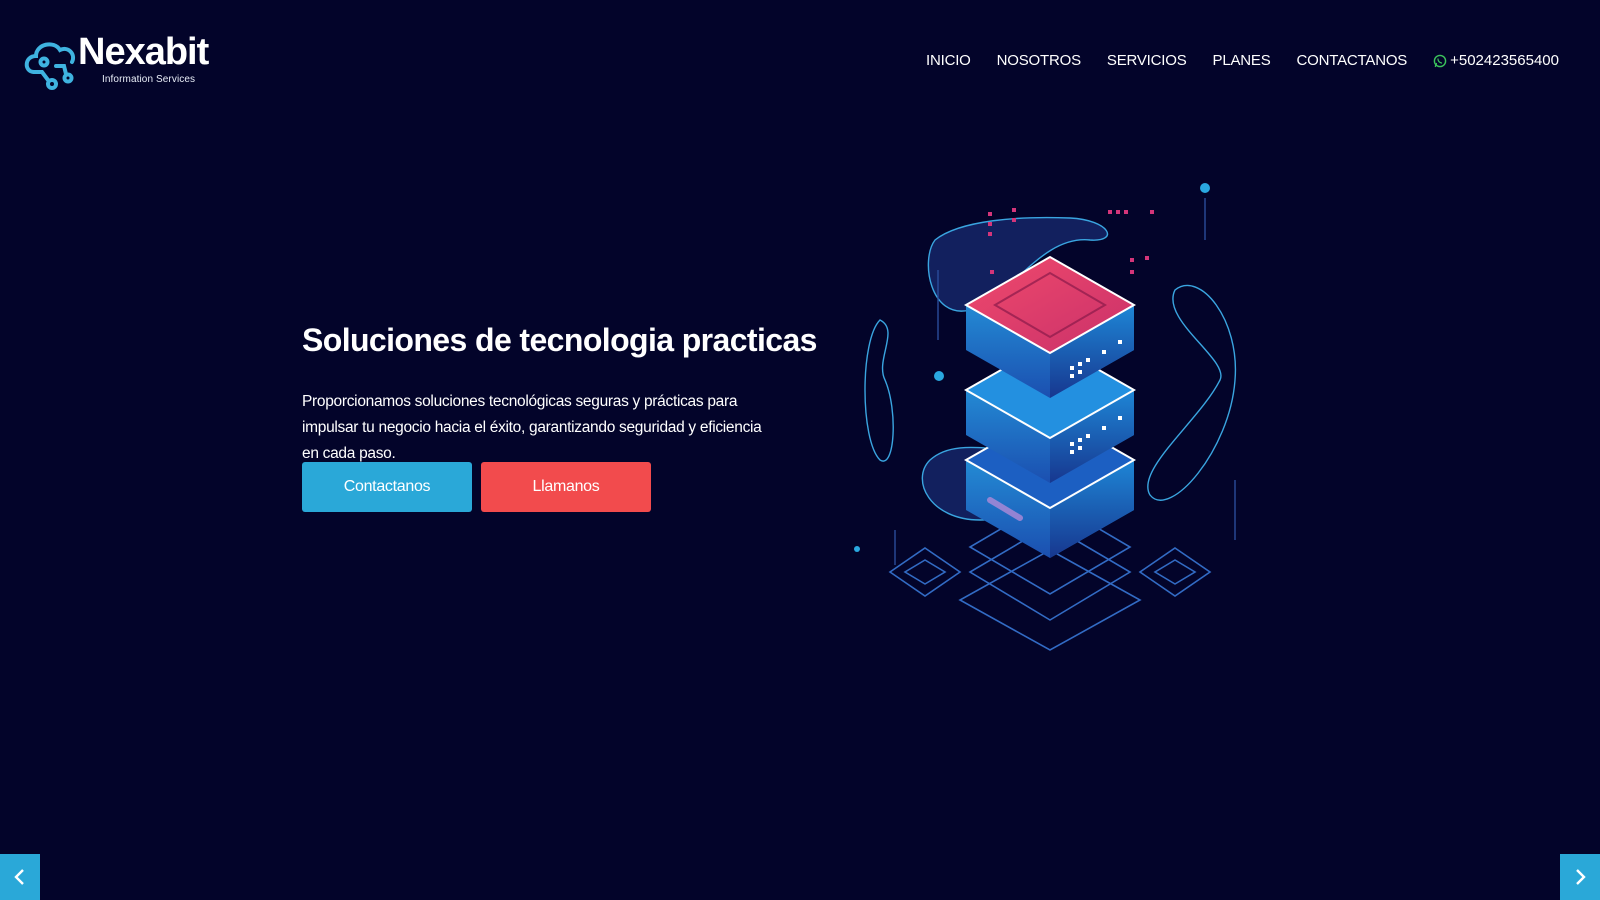 This screenshot has width=1600, height=900. I want to click on chevron-left-icon, so click(19, 877).